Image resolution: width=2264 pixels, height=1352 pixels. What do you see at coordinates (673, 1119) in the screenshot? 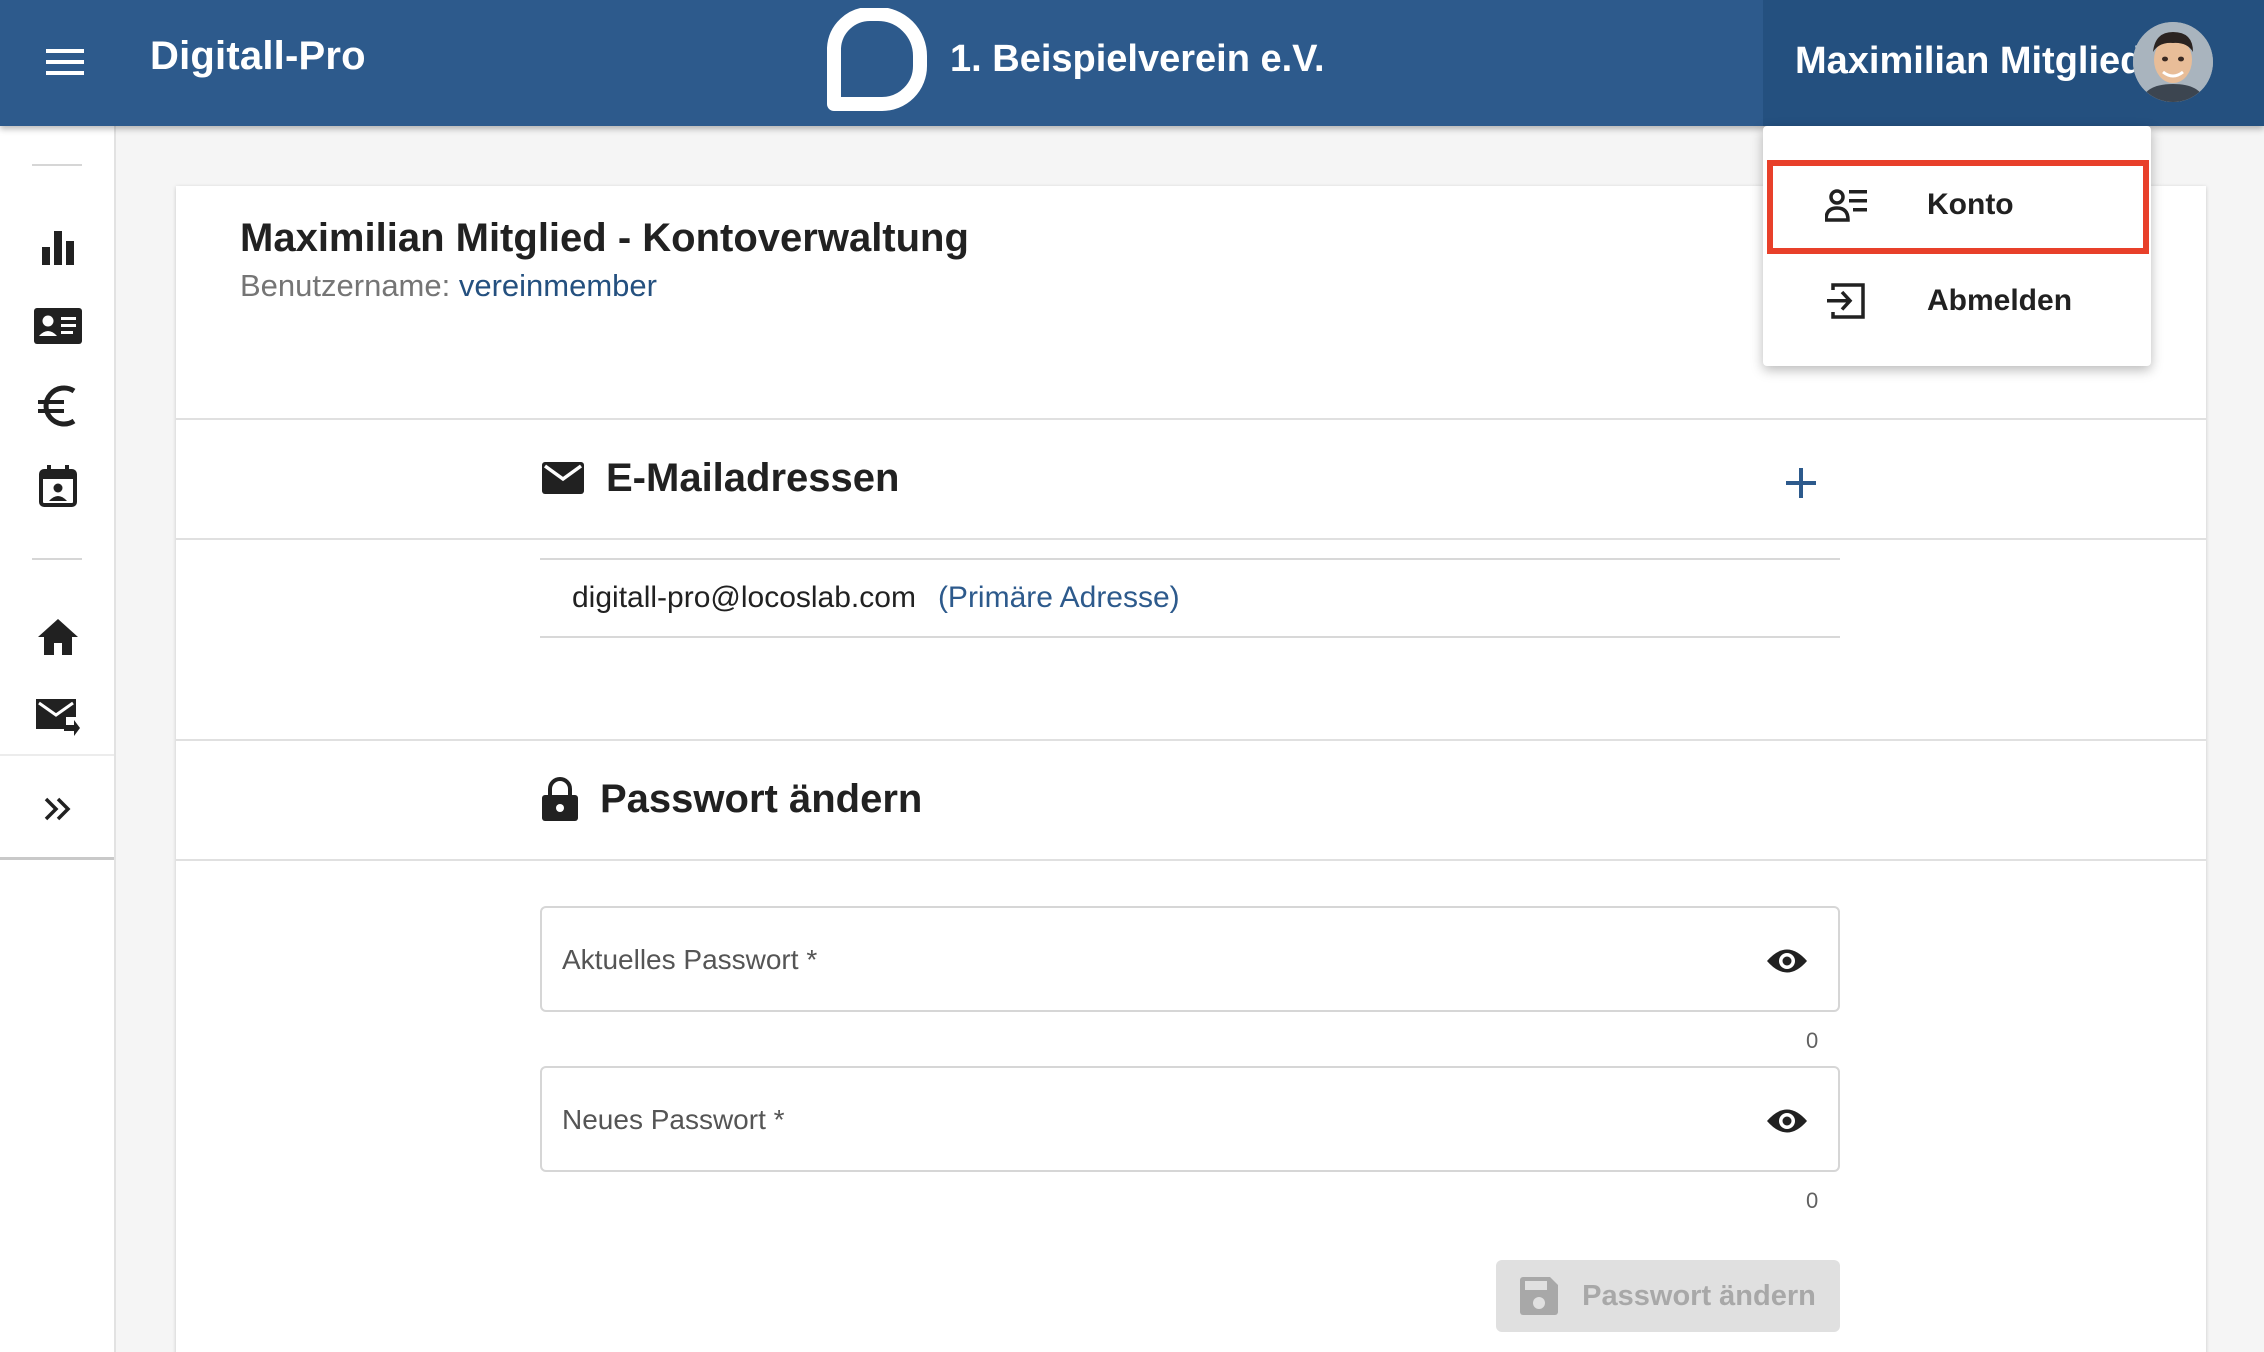
I see `new-password-label: Neues Passwort *` at bounding box center [673, 1119].